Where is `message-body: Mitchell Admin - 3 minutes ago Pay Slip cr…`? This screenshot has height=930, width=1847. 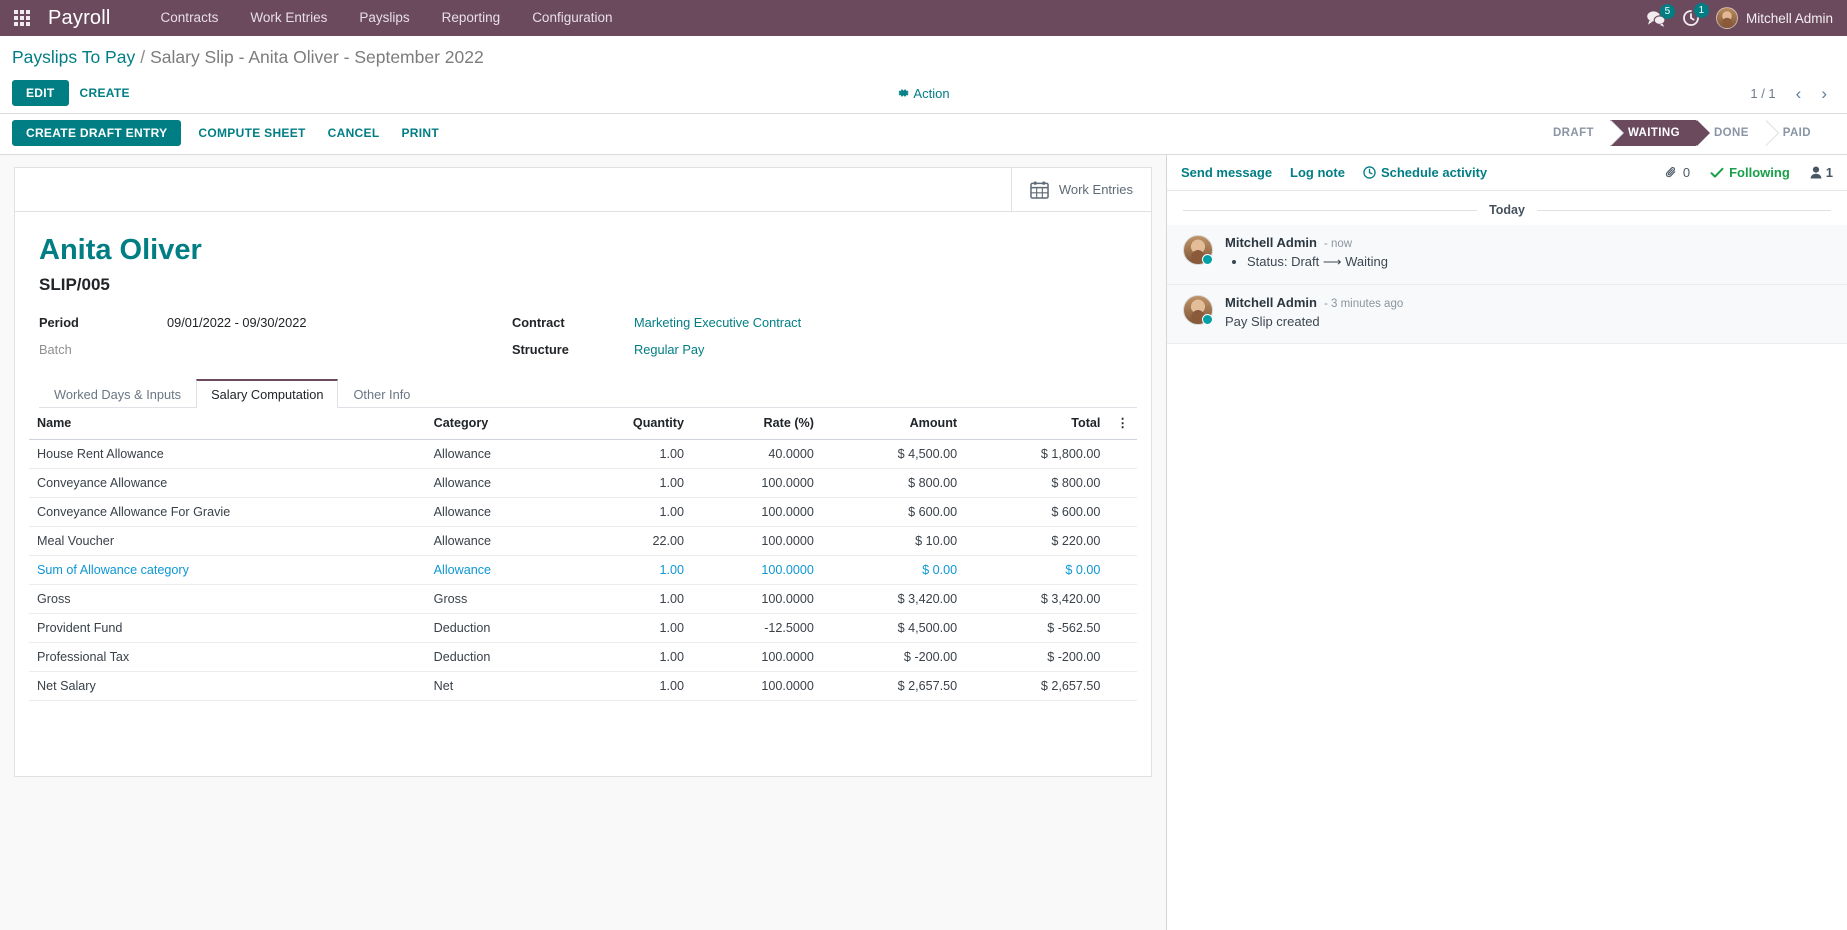
message-body: Mitchell Admin - 3 minutes ago Pay Slip cr… is located at coordinates (1528, 312).